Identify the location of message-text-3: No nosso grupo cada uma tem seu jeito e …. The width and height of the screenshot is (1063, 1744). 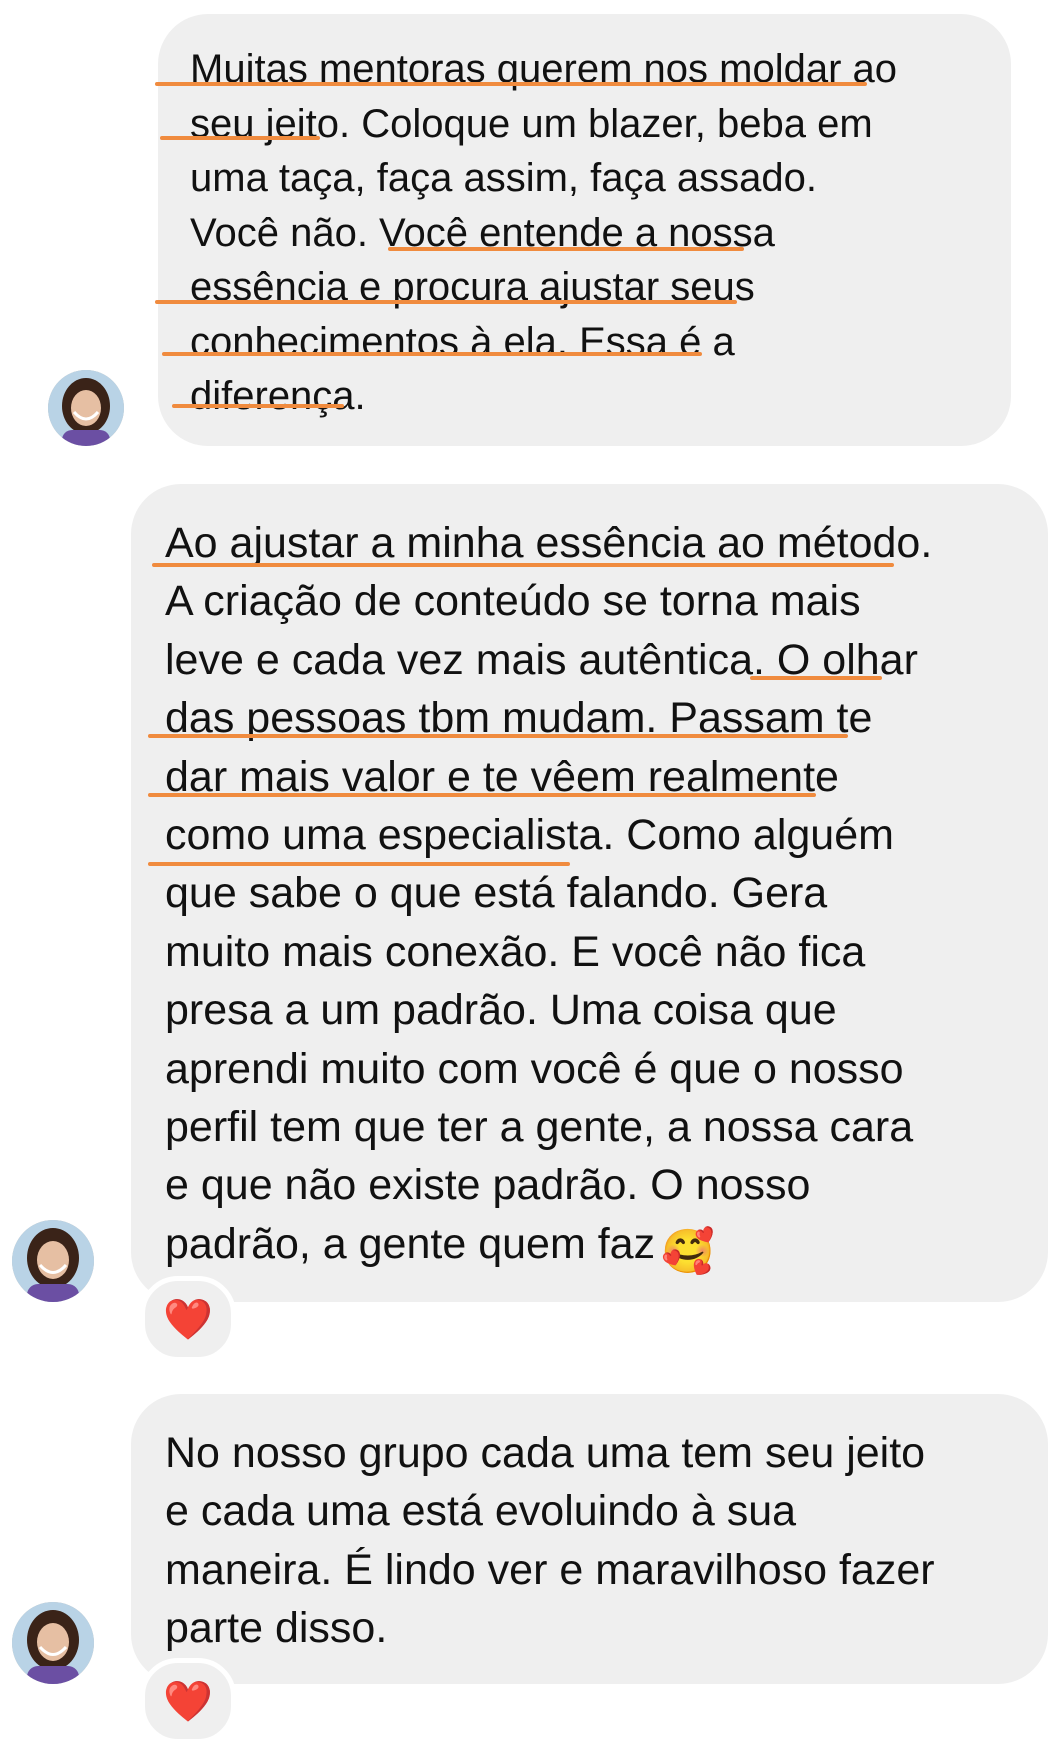
(550, 1541).